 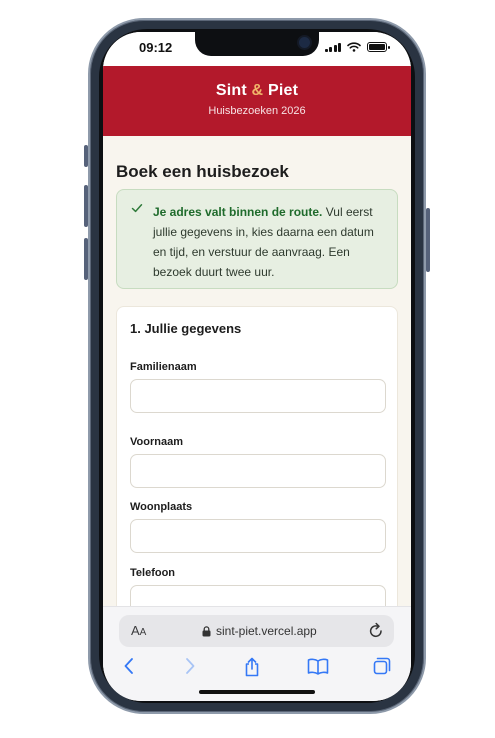 What do you see at coordinates (186, 328) in the screenshot?
I see `form-heading: 1. Jullie gegevens` at bounding box center [186, 328].